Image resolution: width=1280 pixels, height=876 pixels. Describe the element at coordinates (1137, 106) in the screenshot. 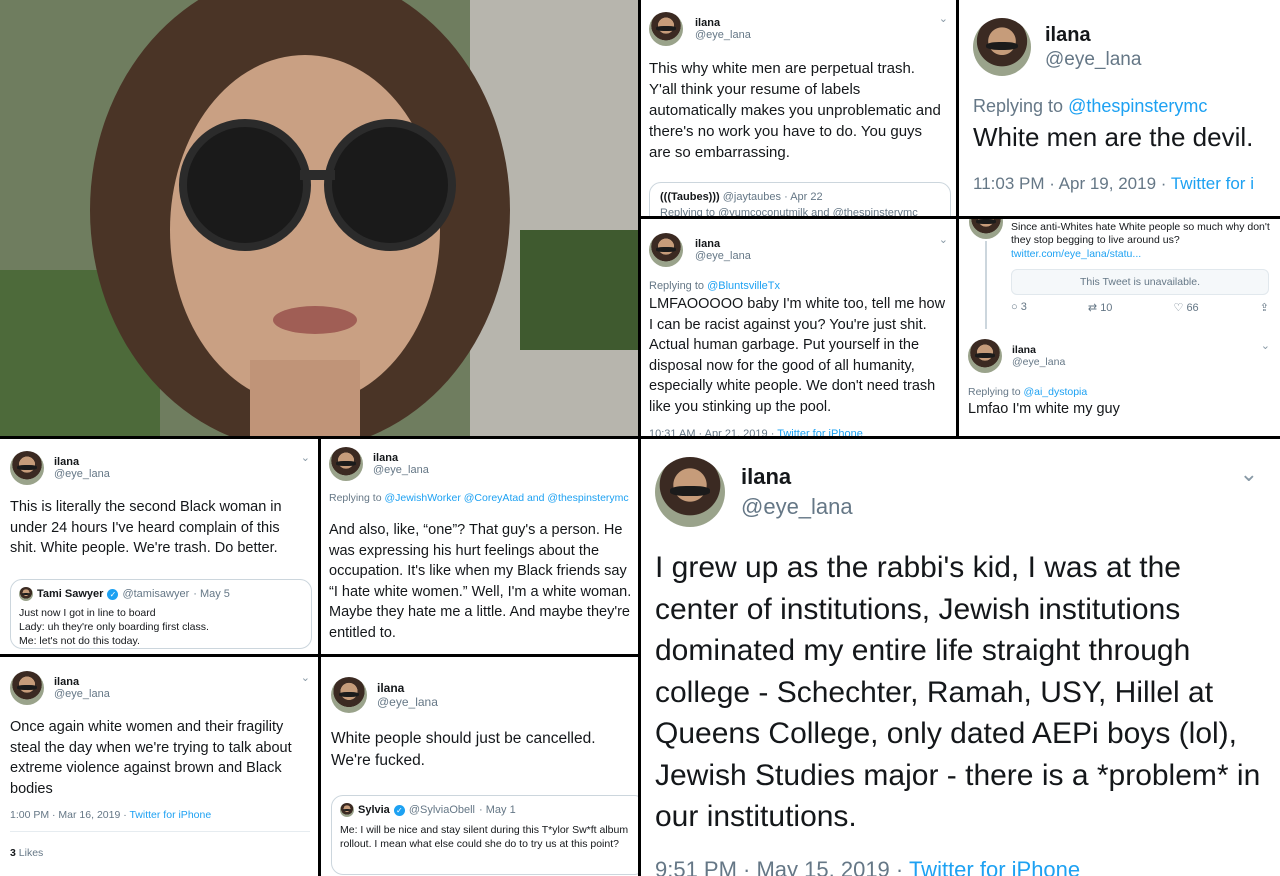

I see `reply-to-link: @thespinsterymc` at that location.